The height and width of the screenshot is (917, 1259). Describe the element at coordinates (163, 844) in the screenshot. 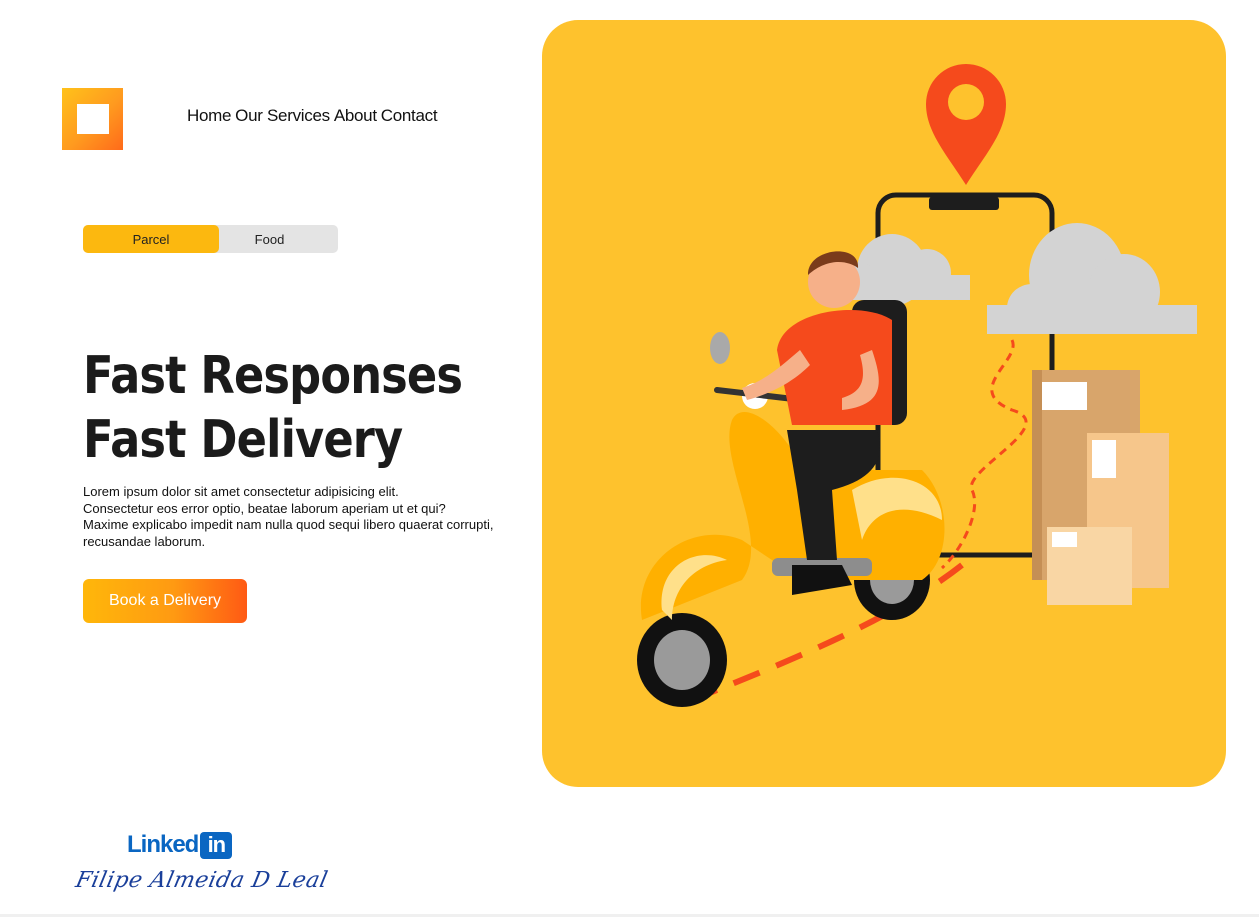

I see `linkedin-text: Linked` at that location.